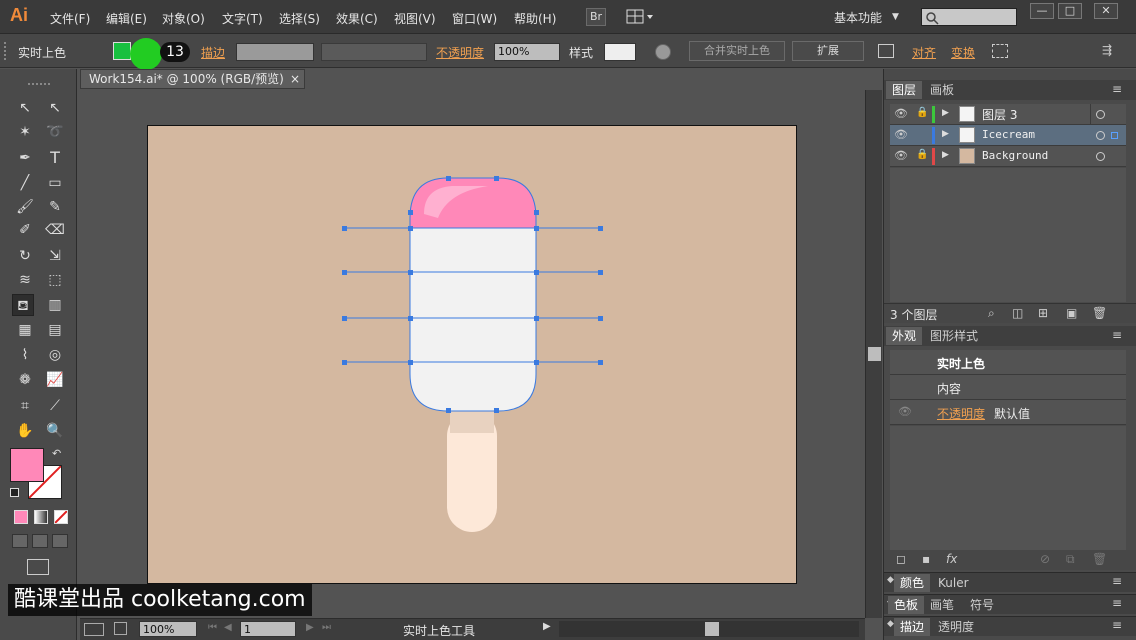 This screenshot has width=1136, height=640. I want to click on align-label: 对齐, so click(924, 52).